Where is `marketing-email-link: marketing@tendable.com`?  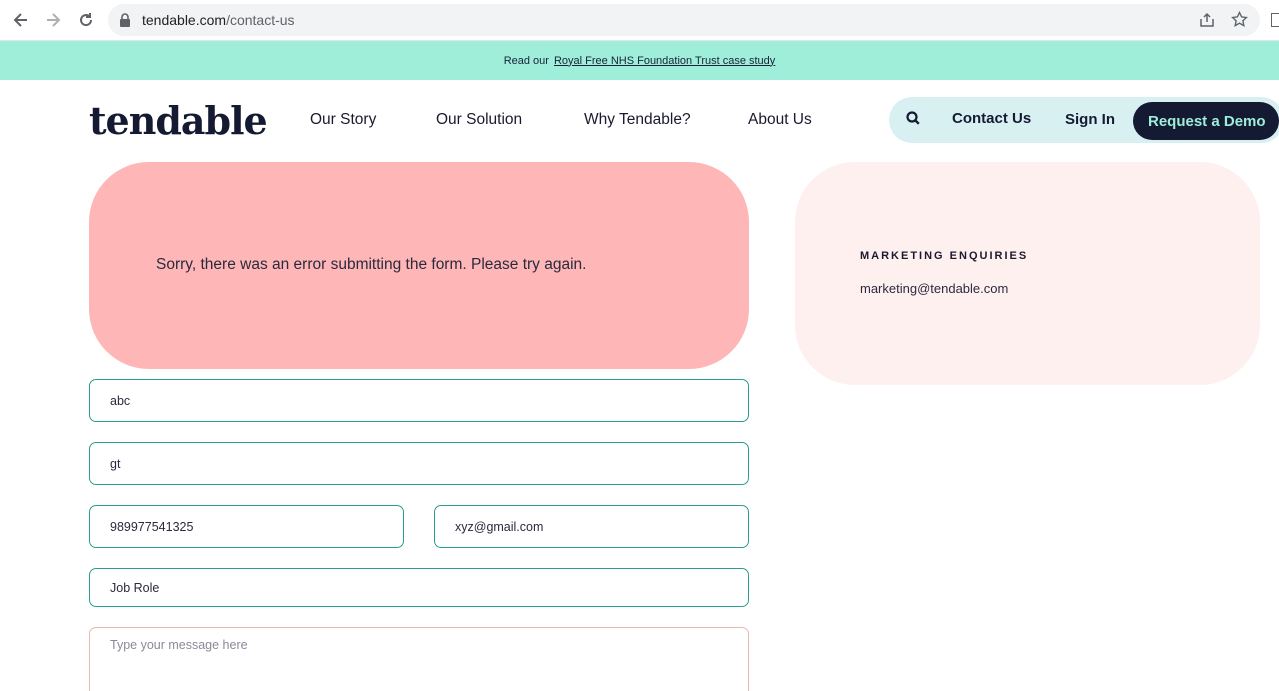 marketing-email-link: marketing@tendable.com is located at coordinates (934, 288).